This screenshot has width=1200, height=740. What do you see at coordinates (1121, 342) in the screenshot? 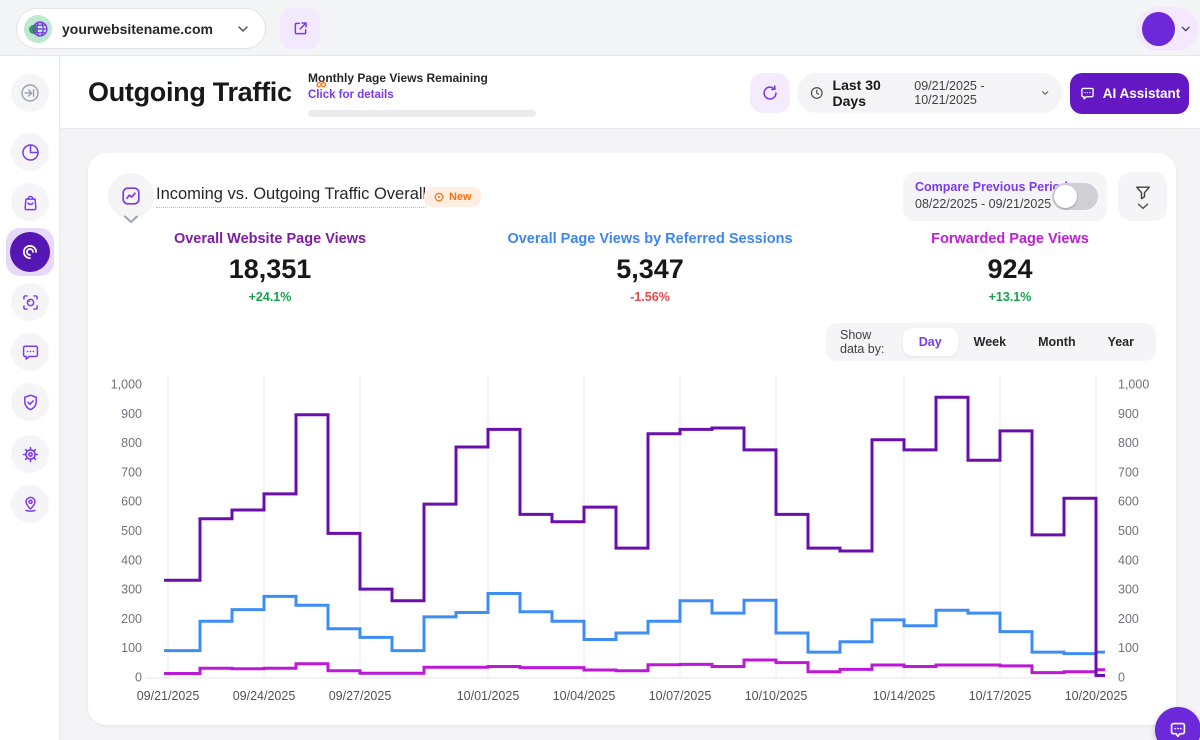
I see `tab-year: Year` at bounding box center [1121, 342].